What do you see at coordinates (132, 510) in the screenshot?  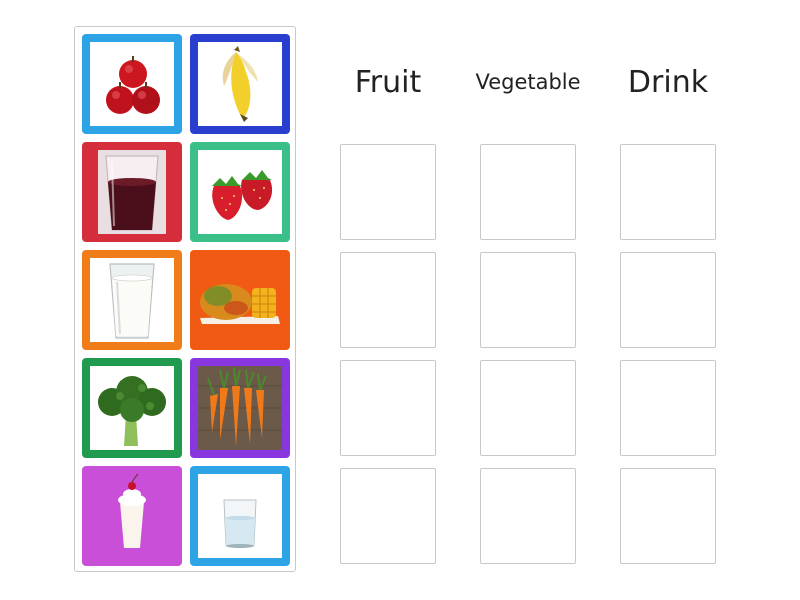 I see `milkshake-image` at bounding box center [132, 510].